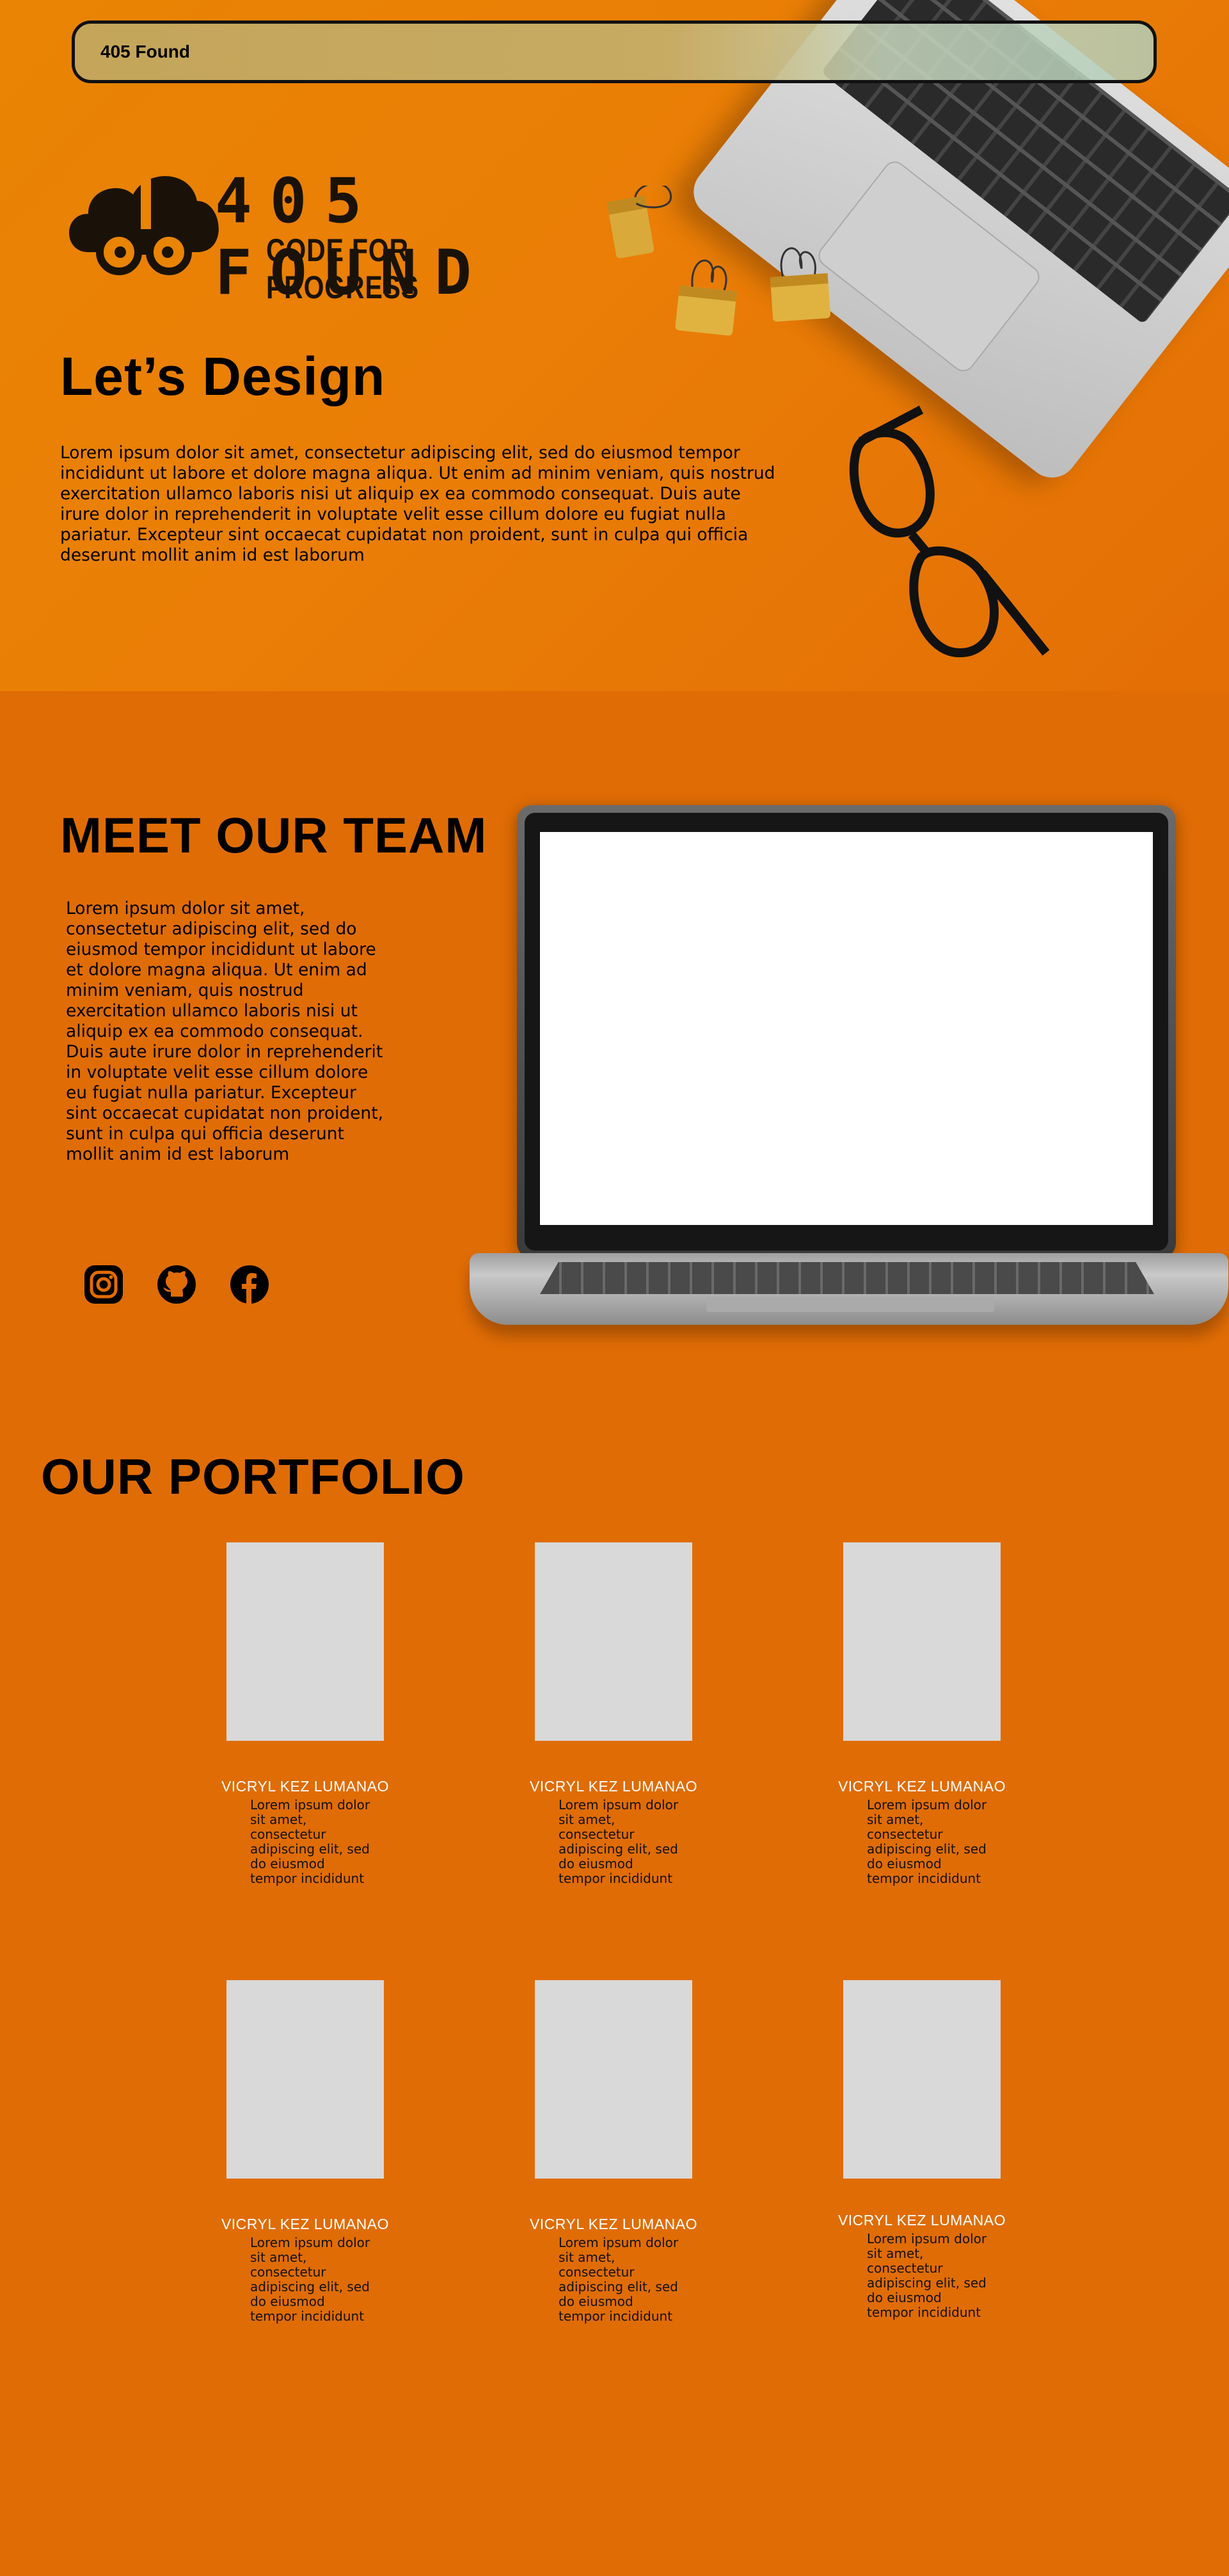 The width and height of the screenshot is (1229, 2576). I want to click on github-icon, so click(176, 1284).